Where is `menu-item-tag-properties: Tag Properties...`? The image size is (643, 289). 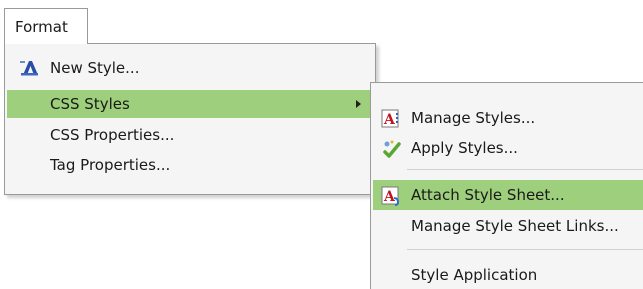 menu-item-tag-properties: Tag Properties... is located at coordinates (190, 165).